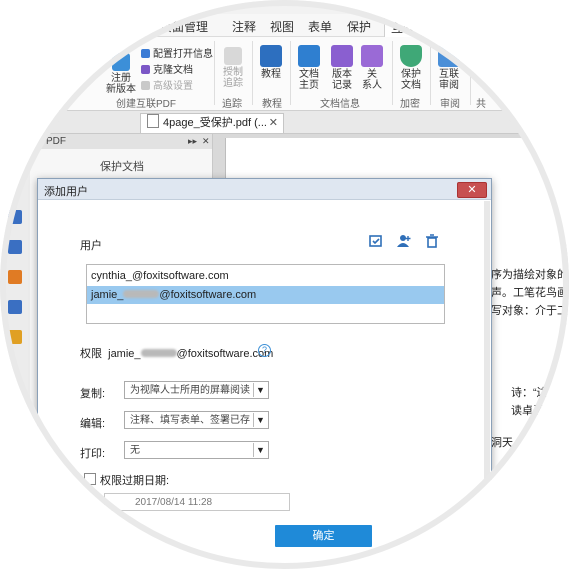 This screenshot has height=569, width=569. What do you see at coordinates (196, 390) in the screenshot?
I see `copy-permission-select: 为视障人士所用的屏幕阅读 ▼` at bounding box center [196, 390].